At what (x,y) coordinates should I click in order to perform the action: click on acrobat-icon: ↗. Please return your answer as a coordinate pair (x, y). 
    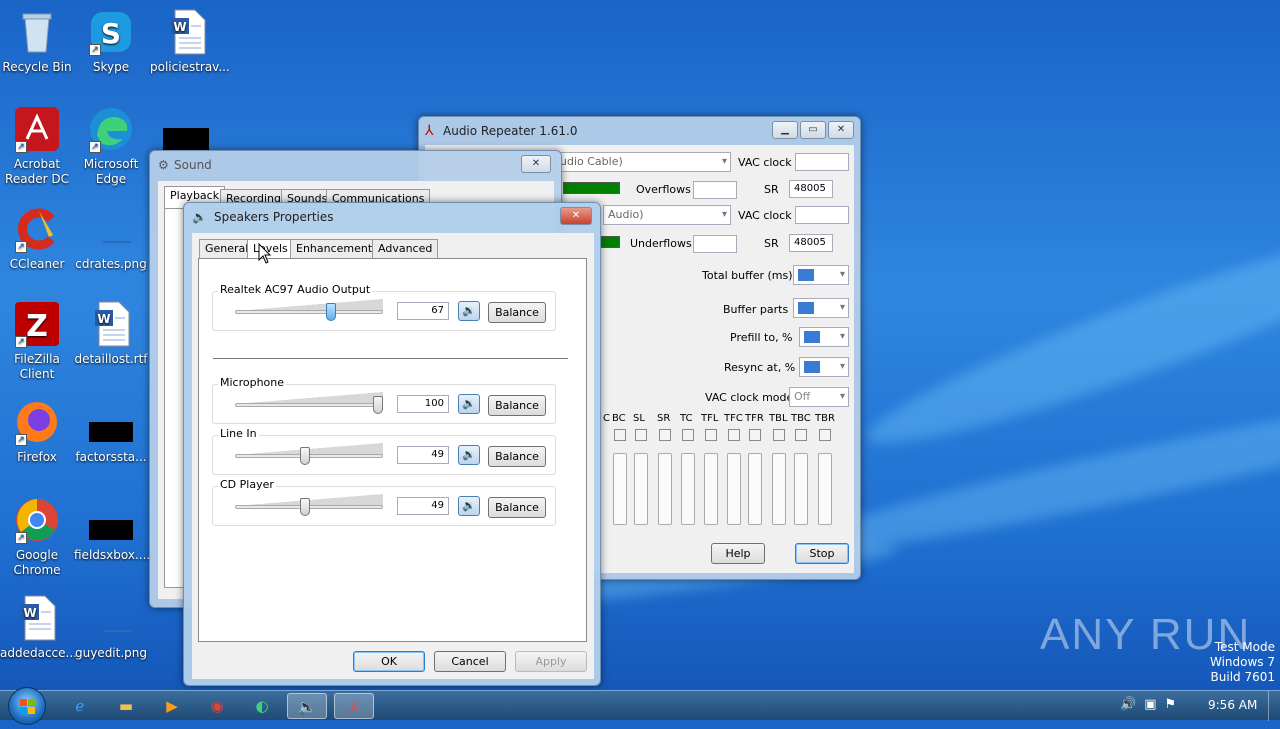
    Looking at the image, I should click on (37, 129).